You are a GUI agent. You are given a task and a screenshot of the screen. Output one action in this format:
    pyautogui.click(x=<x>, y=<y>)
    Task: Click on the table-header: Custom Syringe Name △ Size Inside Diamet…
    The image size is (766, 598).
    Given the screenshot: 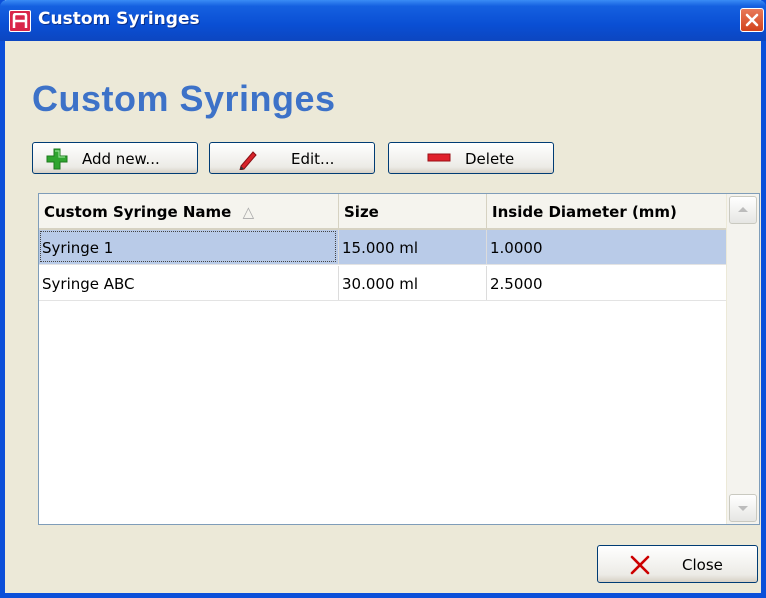 What is the action you would take?
    pyautogui.click(x=383, y=212)
    